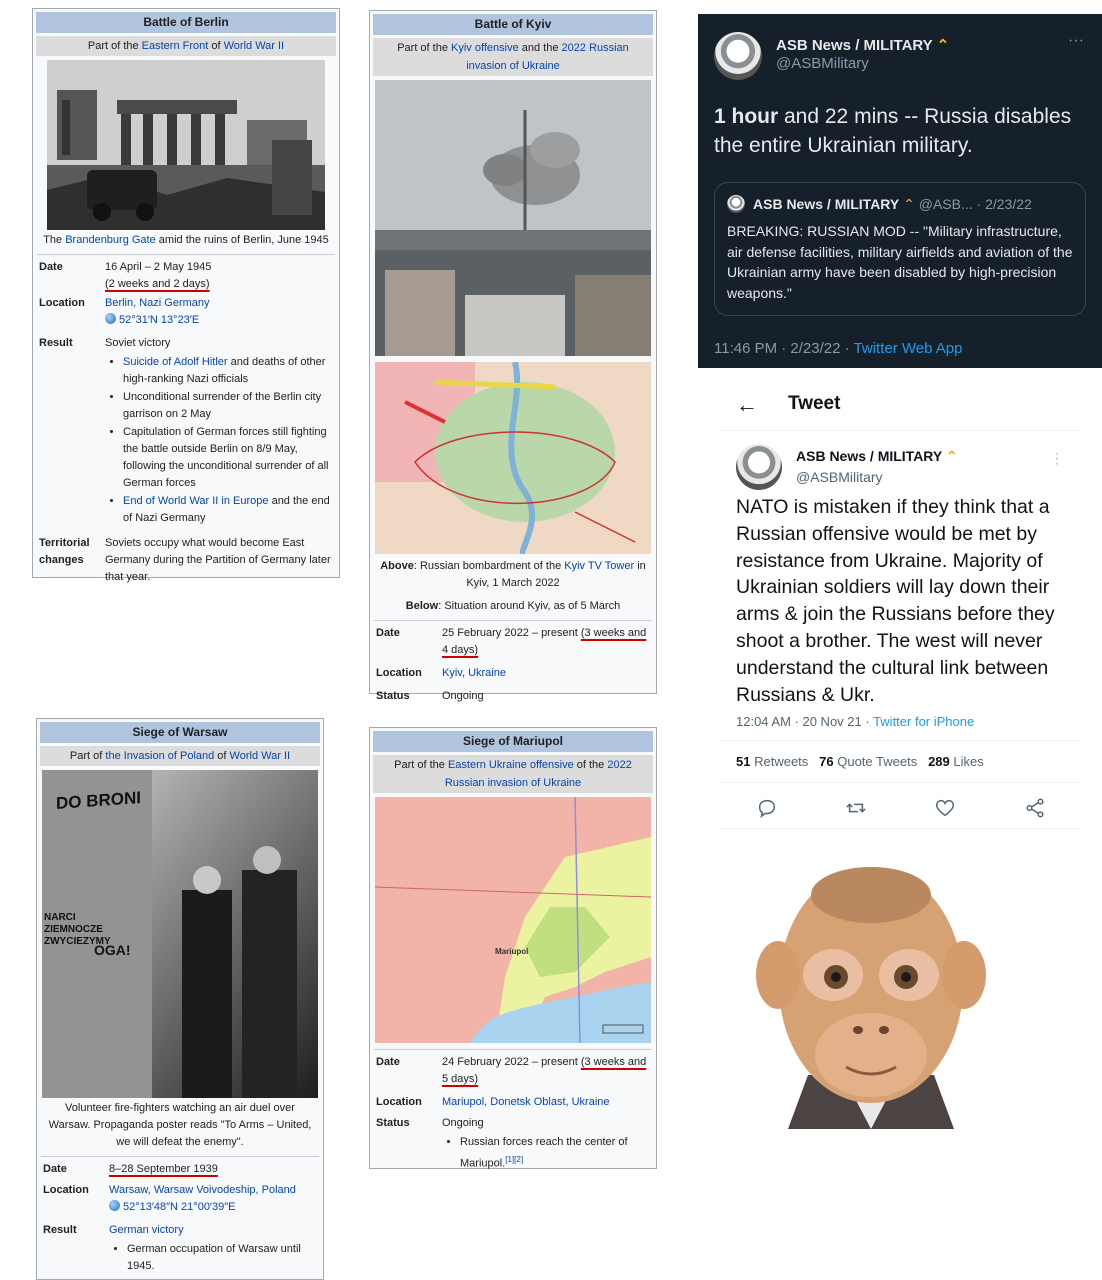 This screenshot has height=1280, width=1102. Describe the element at coordinates (868, 761) in the screenshot. I see `quote-tweets-stat: 76 Quote Tweets` at that location.